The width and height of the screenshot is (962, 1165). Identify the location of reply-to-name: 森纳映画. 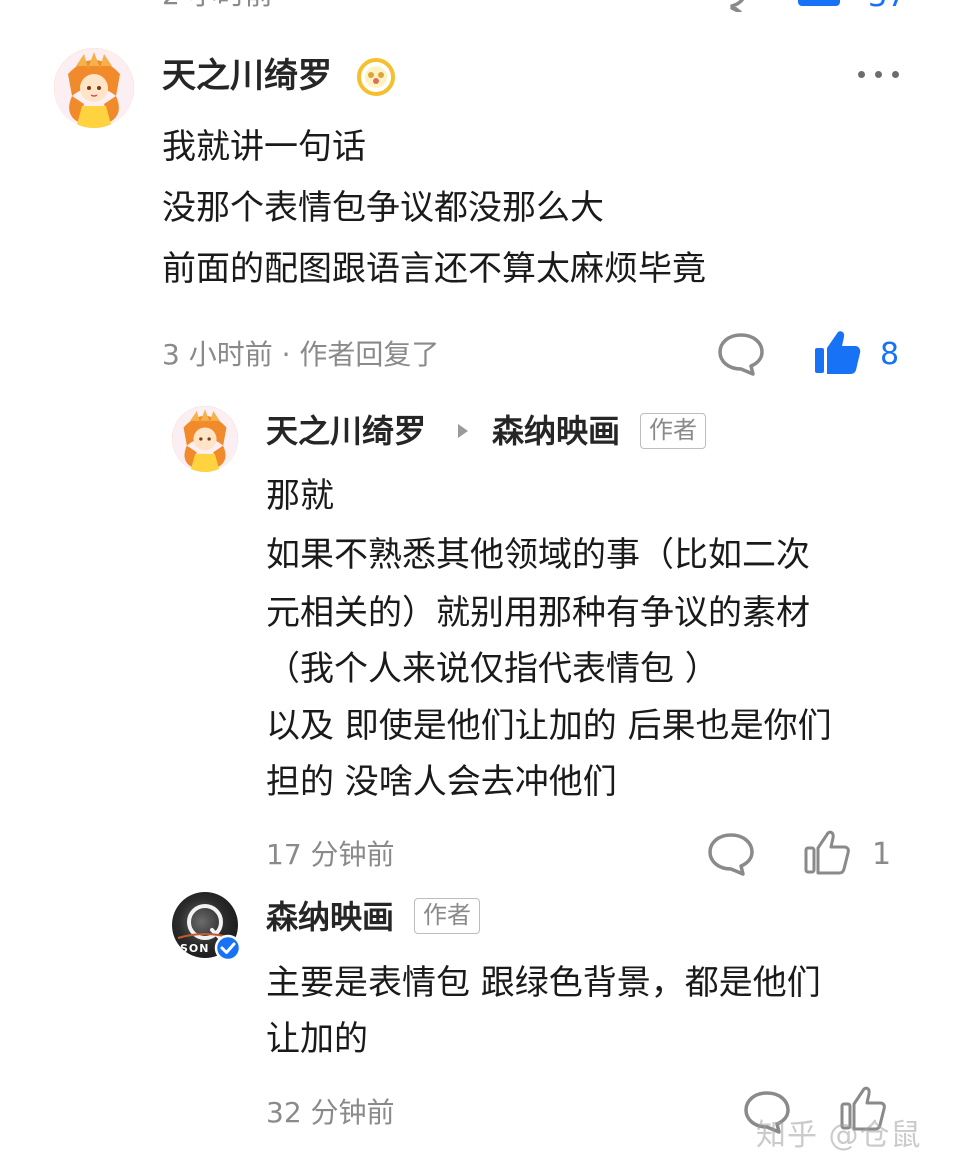
(556, 431).